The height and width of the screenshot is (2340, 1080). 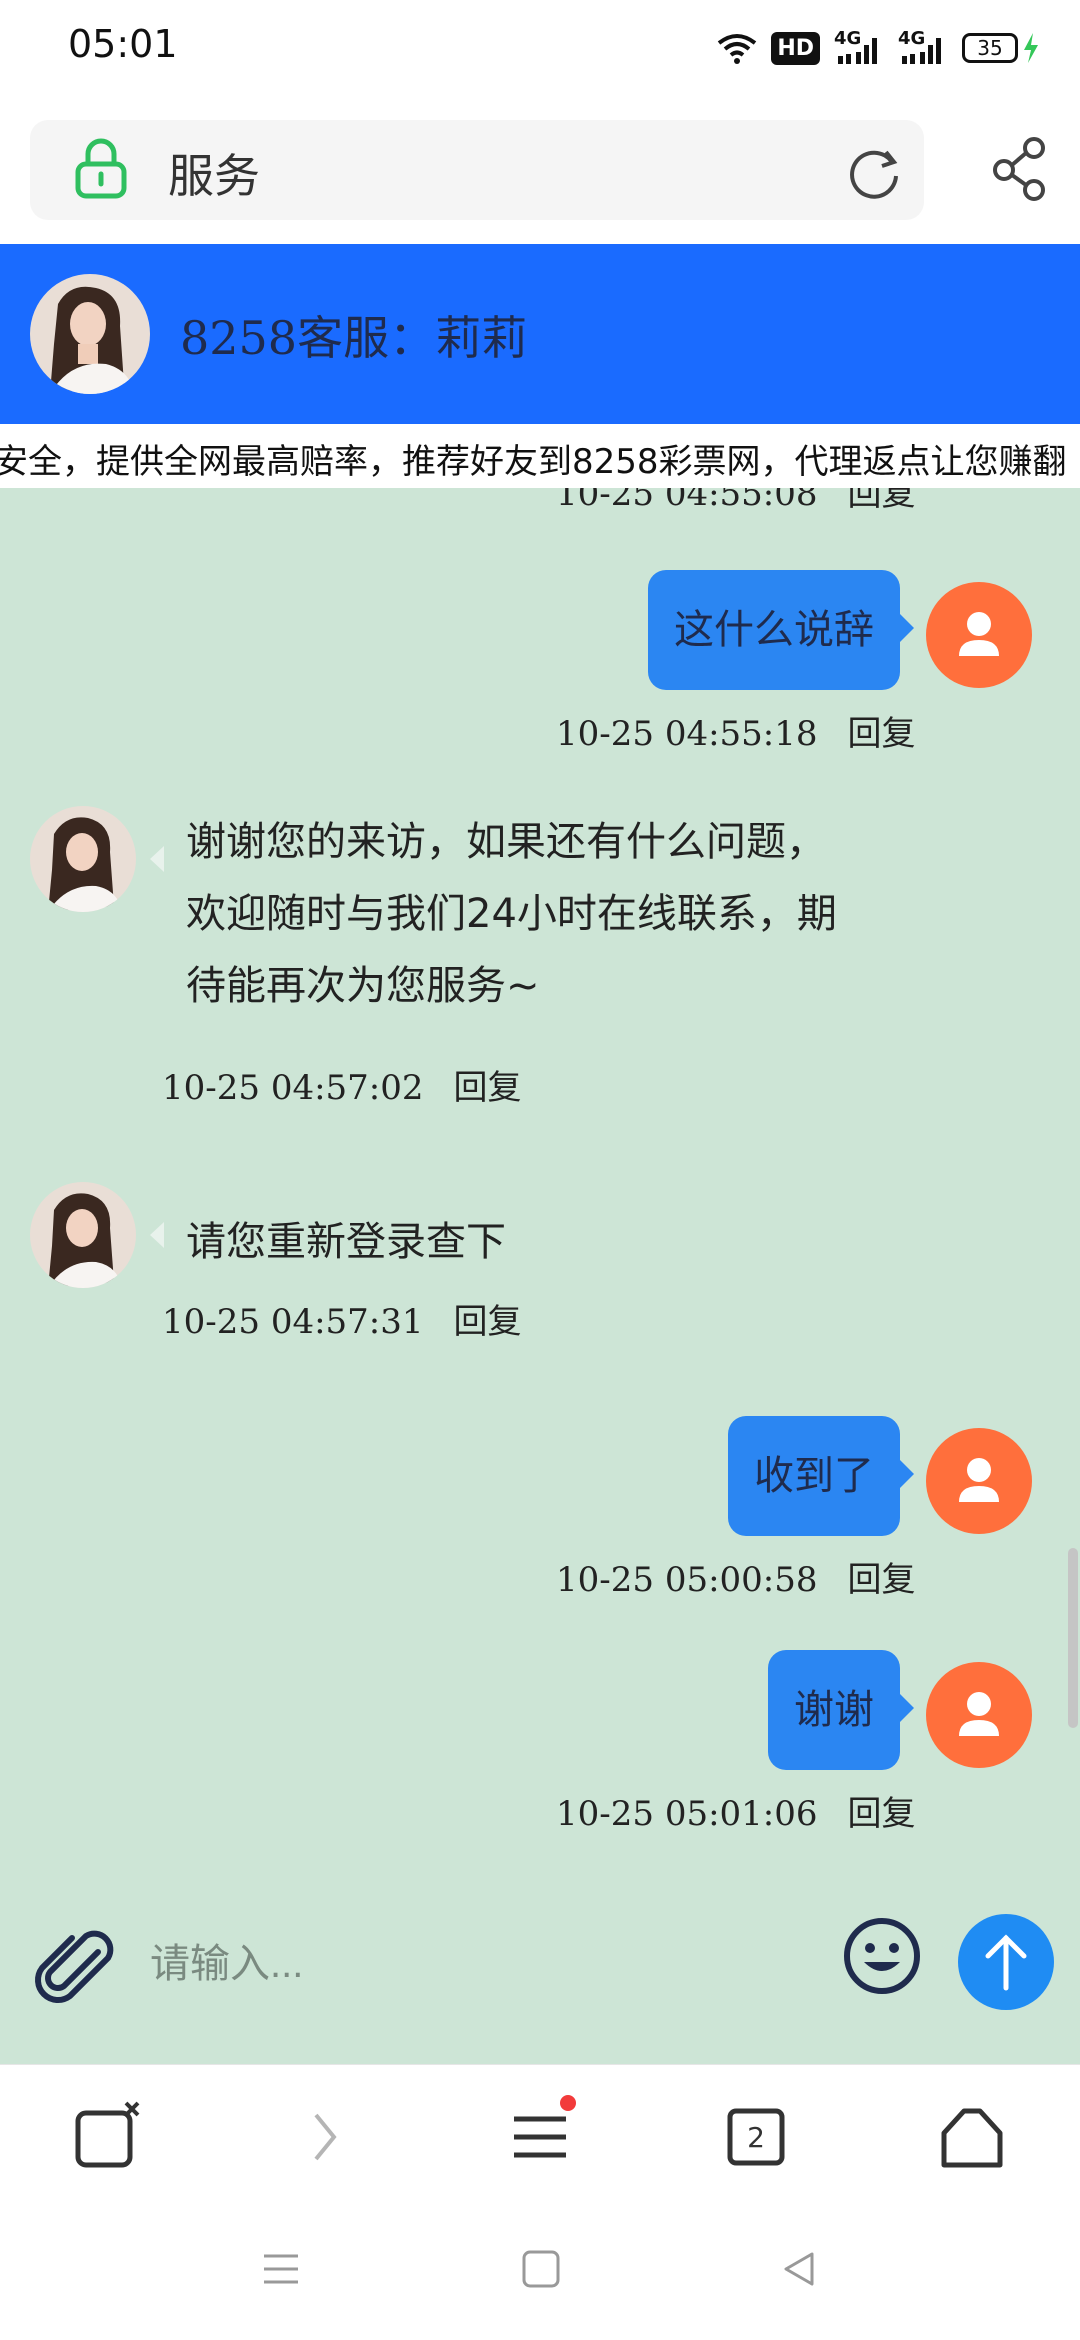 I want to click on status-icons: HD 4G 4G 35, so click(x=878, y=48).